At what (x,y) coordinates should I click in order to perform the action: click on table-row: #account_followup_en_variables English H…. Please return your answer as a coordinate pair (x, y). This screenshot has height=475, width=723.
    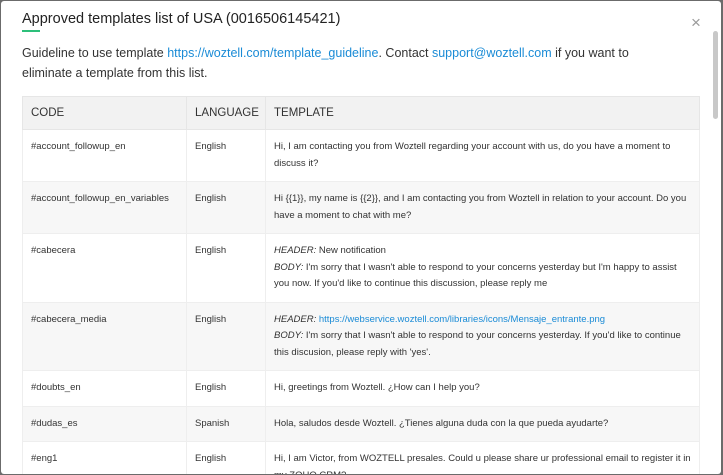
    Looking at the image, I should click on (361, 207).